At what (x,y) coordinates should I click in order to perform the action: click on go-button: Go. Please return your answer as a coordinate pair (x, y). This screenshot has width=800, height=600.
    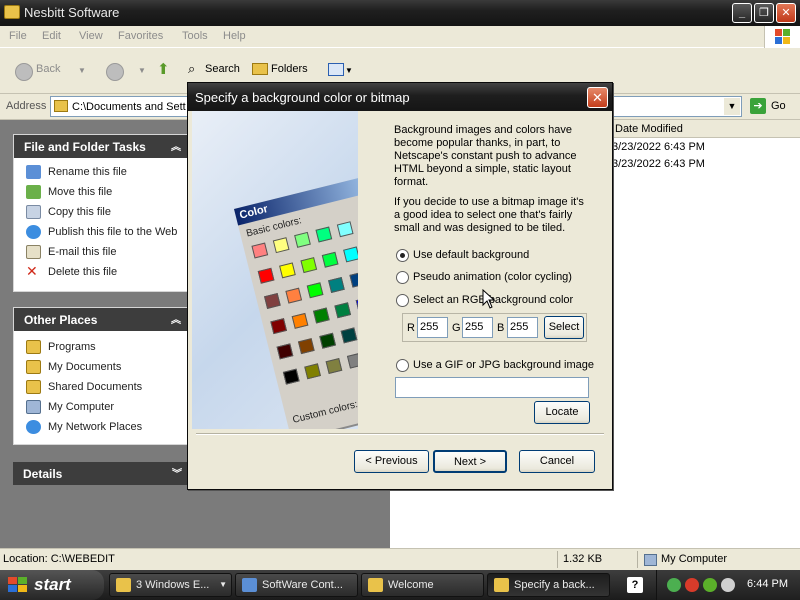
    Looking at the image, I should click on (778, 106).